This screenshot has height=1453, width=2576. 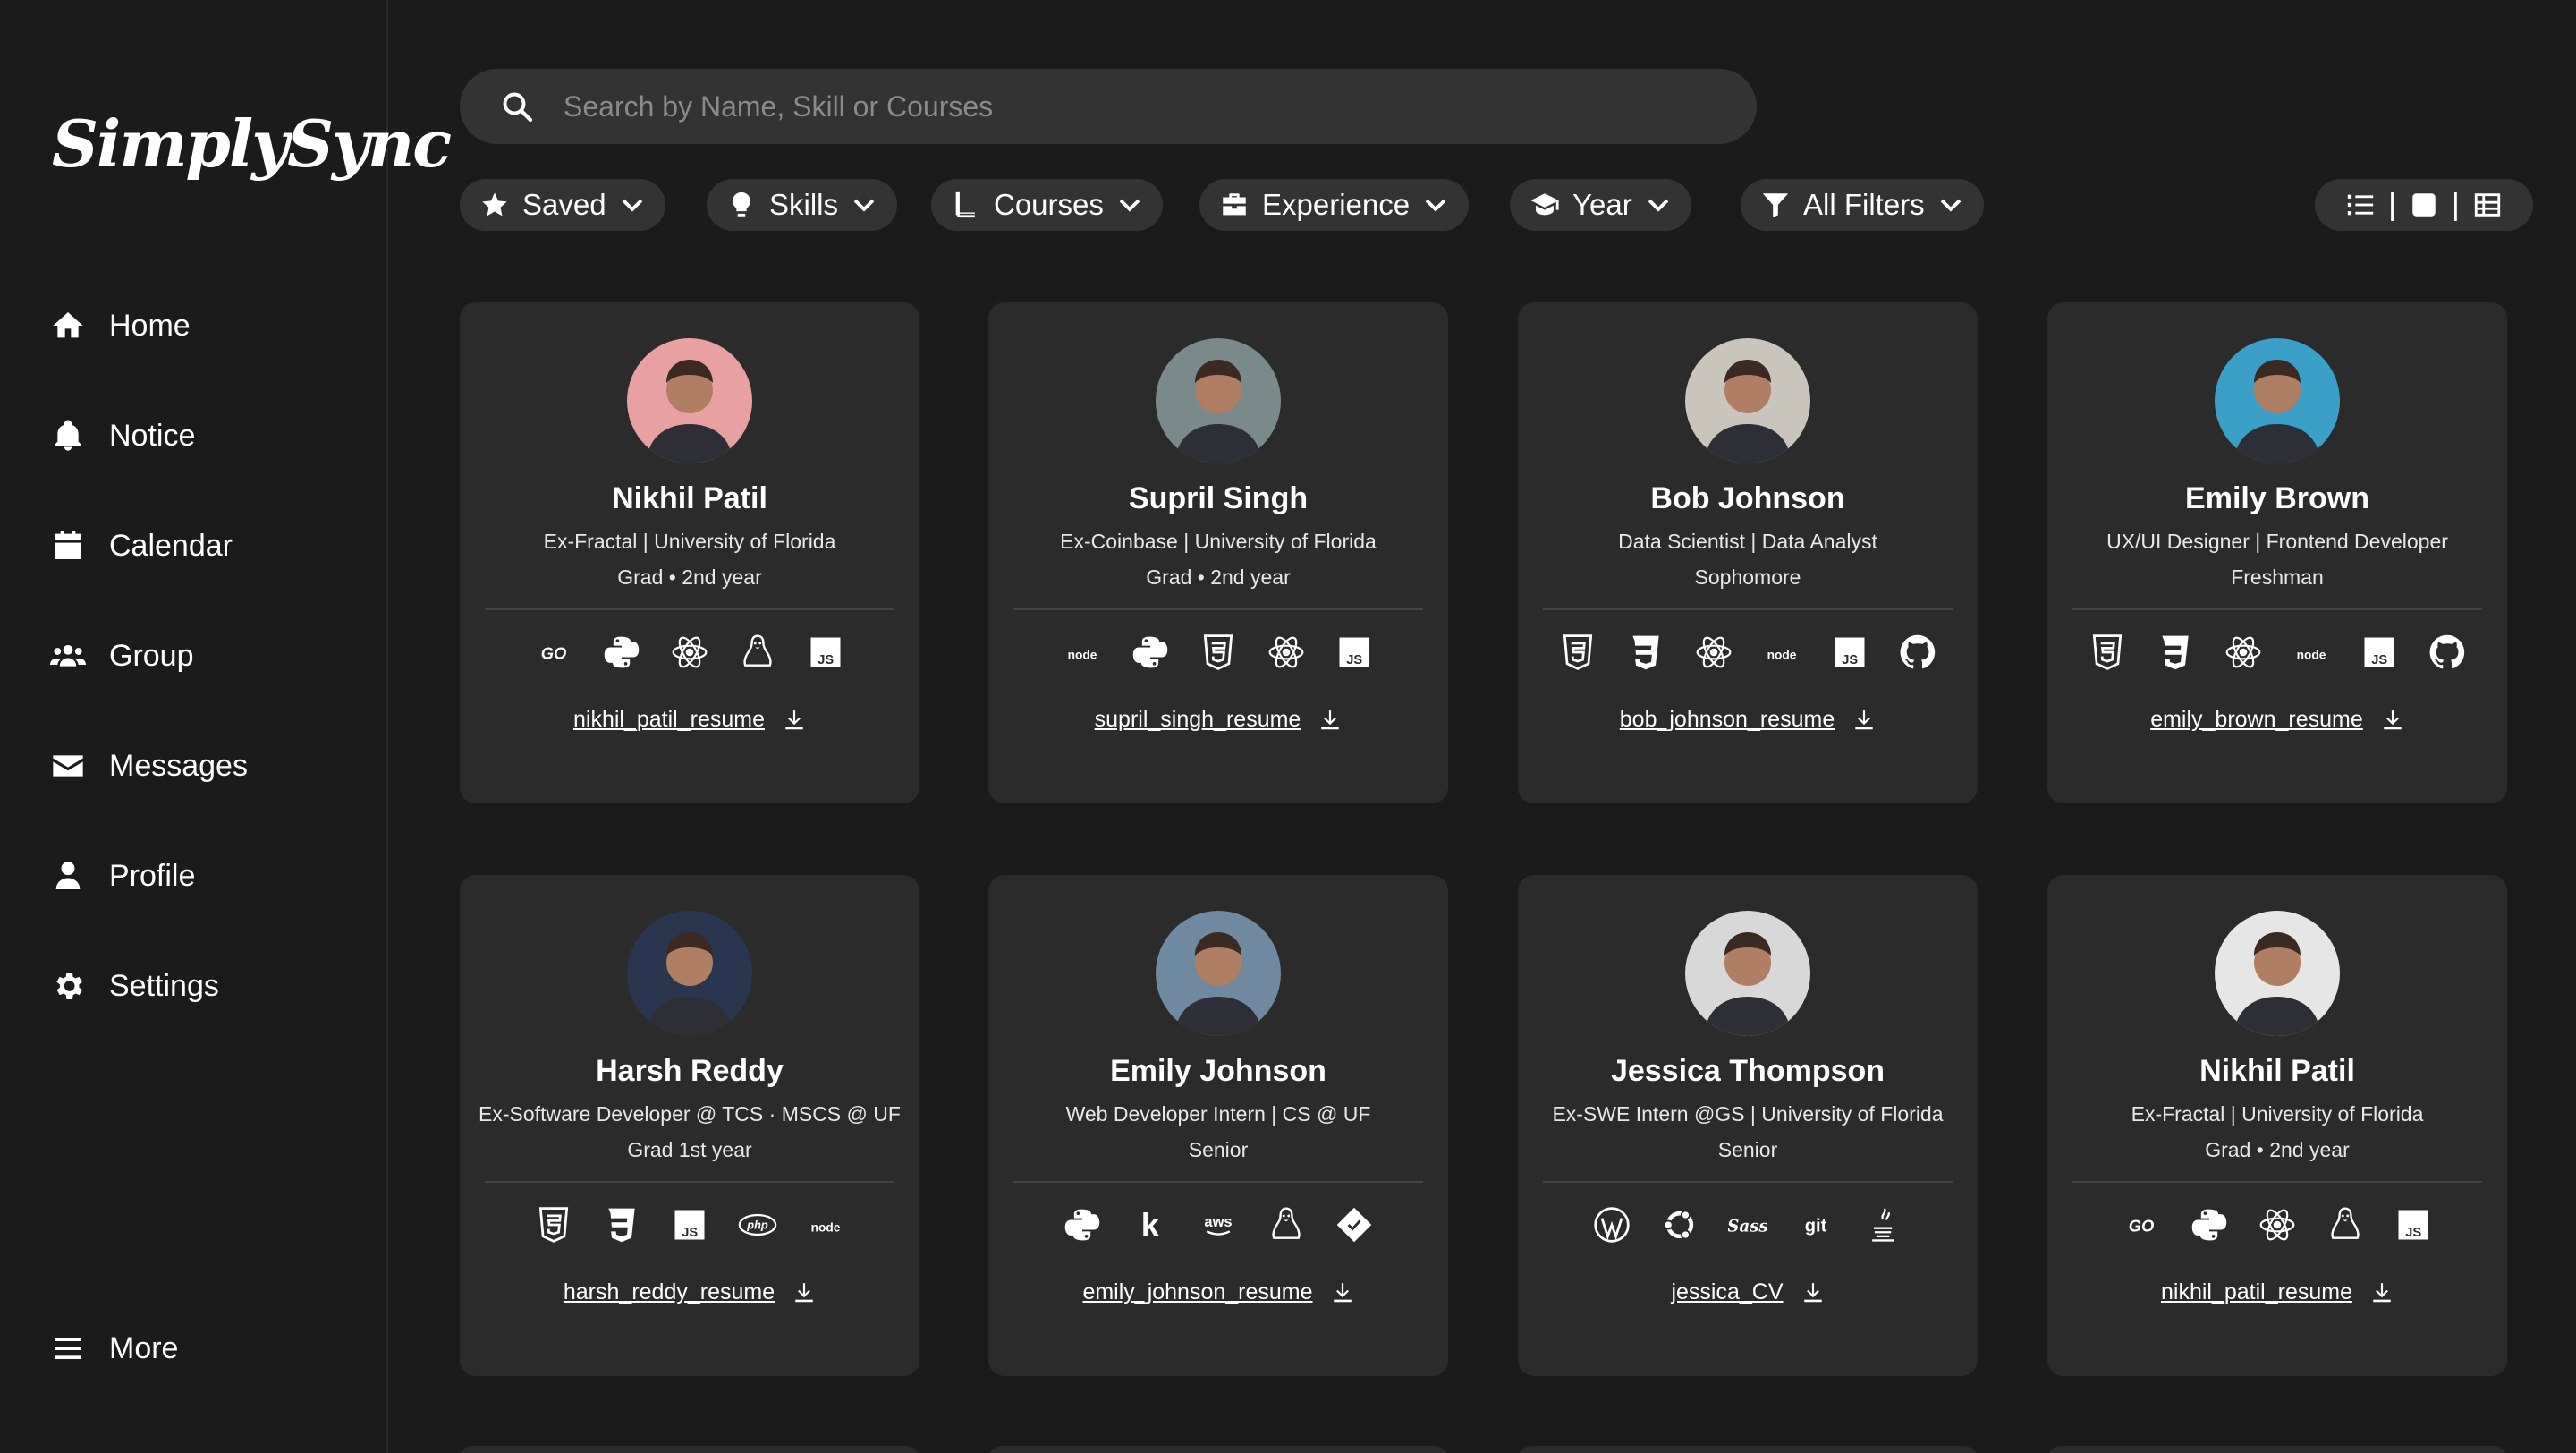 I want to click on student-title: Web Developer Intern | CS @ UF, so click(x=1218, y=1114).